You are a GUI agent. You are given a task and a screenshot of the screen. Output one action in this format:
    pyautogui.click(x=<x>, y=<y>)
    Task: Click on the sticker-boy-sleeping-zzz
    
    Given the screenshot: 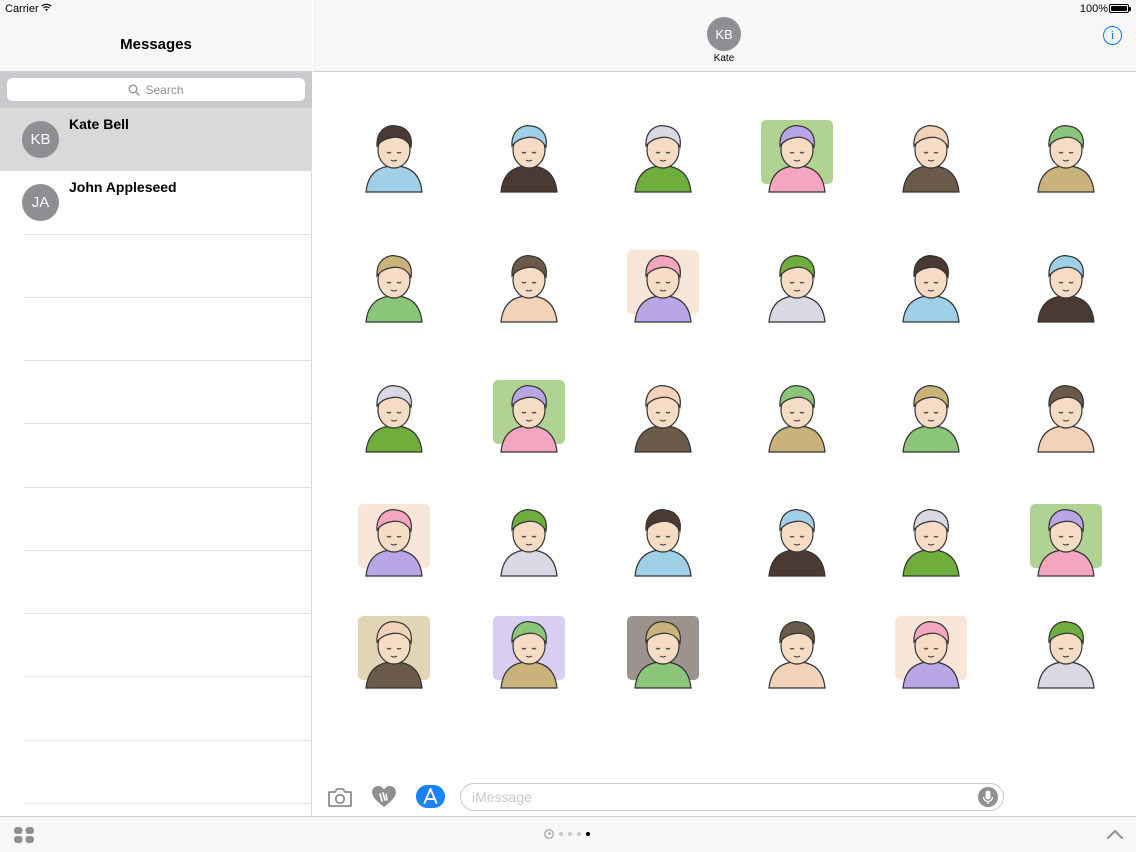 What is the action you would take?
    pyautogui.click(x=797, y=154)
    